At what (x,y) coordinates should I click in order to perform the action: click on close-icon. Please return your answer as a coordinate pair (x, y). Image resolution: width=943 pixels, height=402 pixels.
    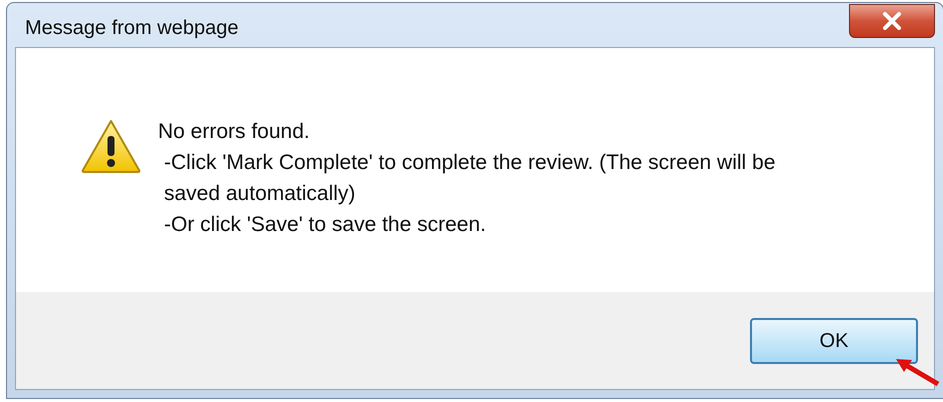
    Looking at the image, I should click on (892, 21).